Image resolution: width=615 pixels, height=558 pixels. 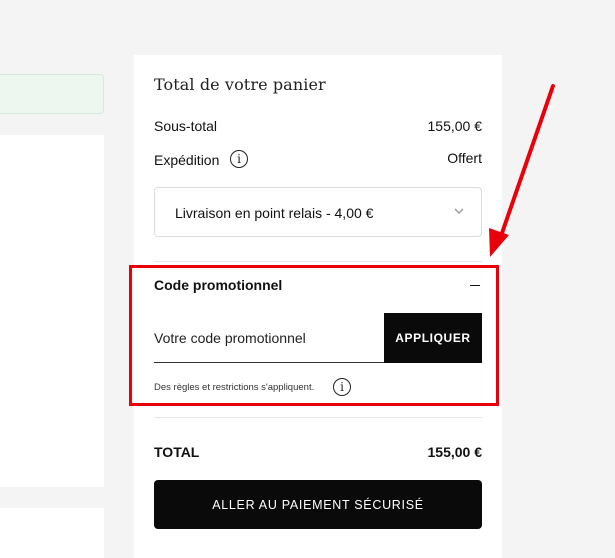 I want to click on promo-title: Code promotionnel, so click(x=218, y=285).